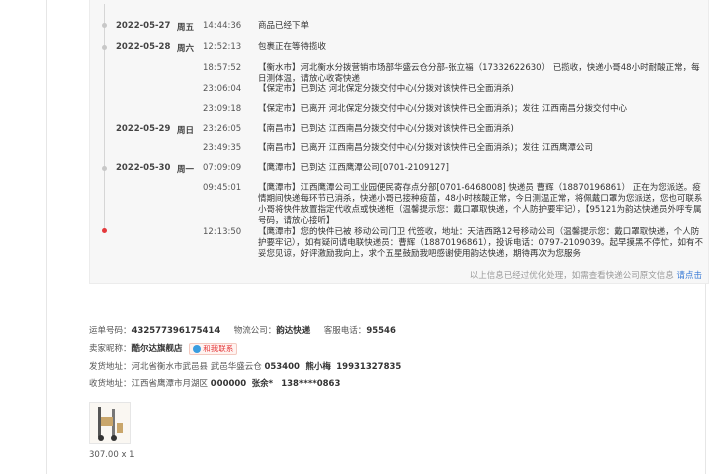  I want to click on tracking-weekday: 周一, so click(186, 170).